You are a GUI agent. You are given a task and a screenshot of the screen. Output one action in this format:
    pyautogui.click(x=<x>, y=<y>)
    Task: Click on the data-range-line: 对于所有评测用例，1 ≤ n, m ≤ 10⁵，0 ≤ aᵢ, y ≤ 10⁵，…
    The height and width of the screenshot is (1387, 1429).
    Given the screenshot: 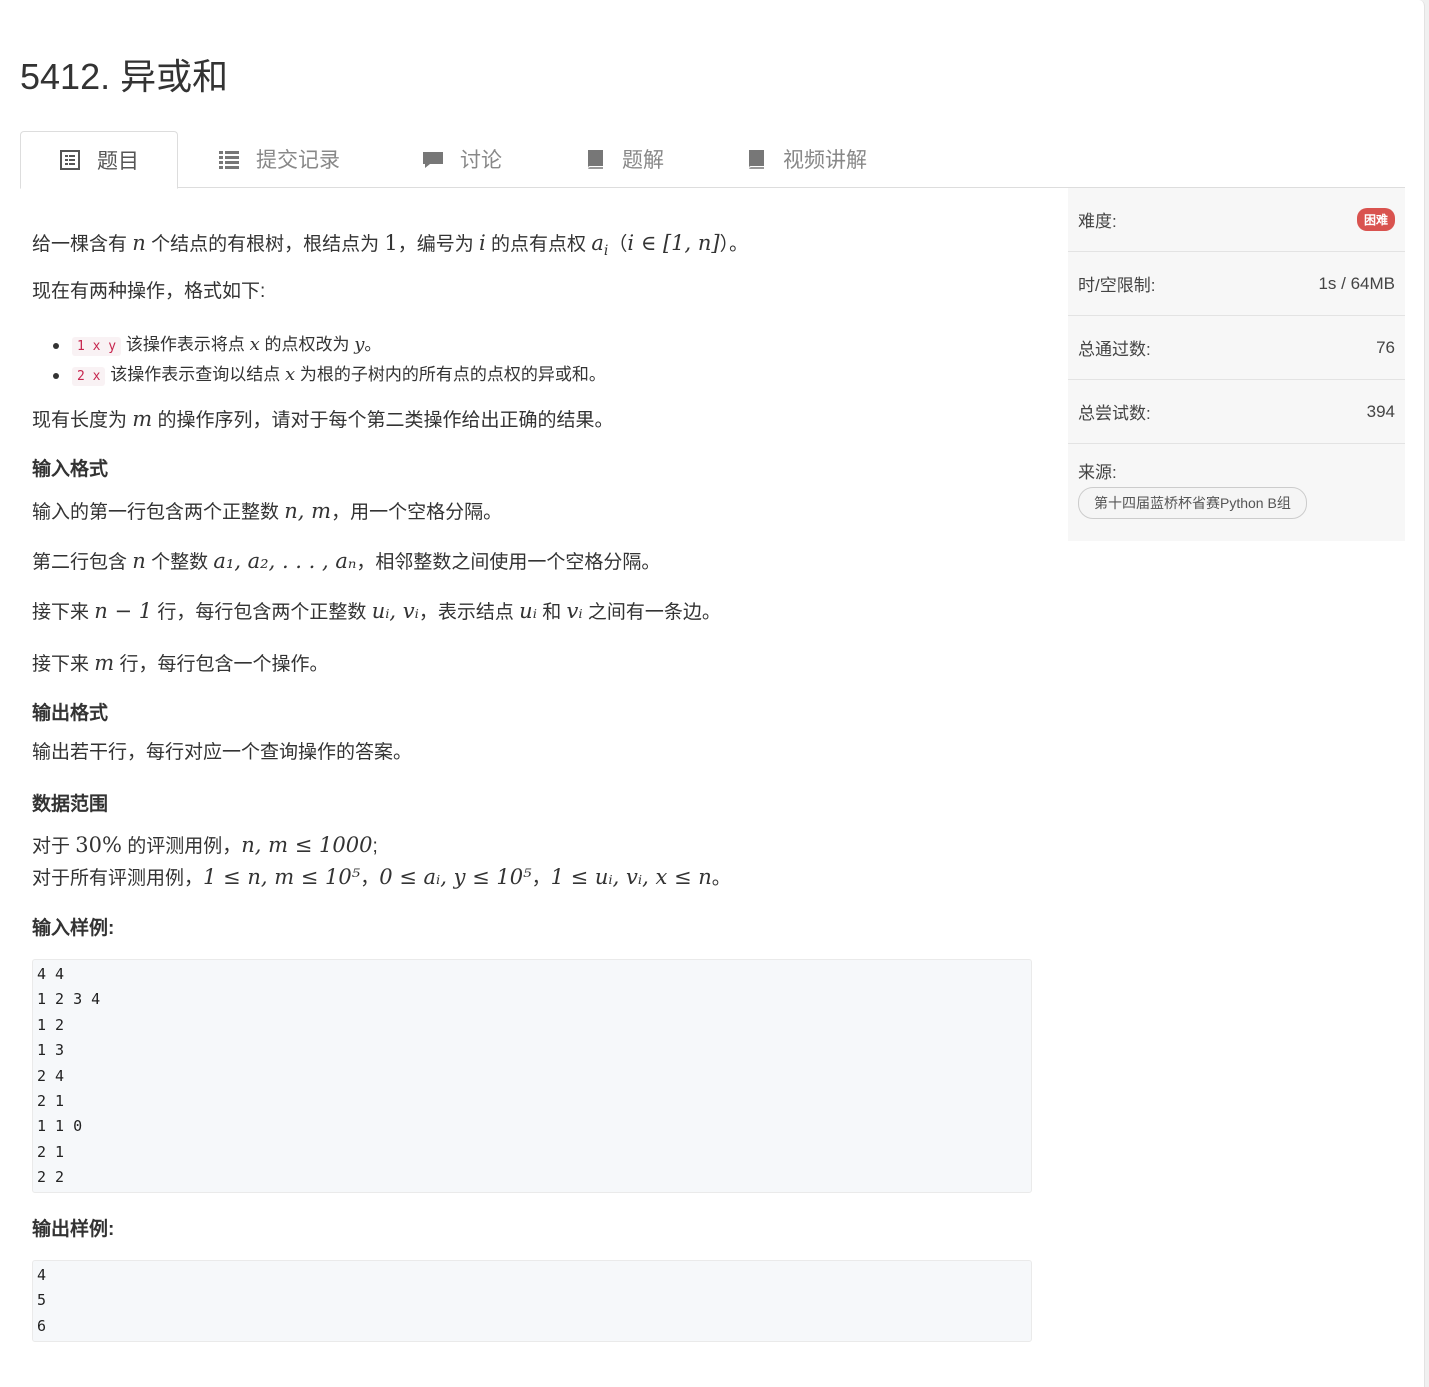 What is the action you would take?
    pyautogui.click(x=381, y=877)
    